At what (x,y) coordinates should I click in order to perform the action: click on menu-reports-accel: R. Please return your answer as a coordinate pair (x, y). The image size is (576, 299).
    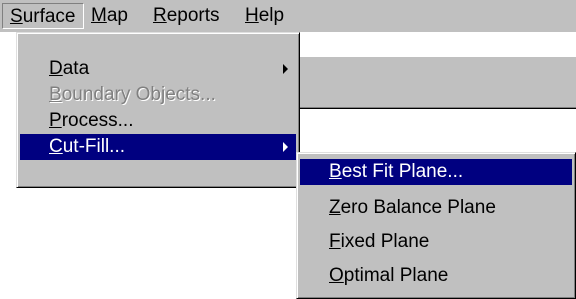
    Looking at the image, I should click on (160, 15).